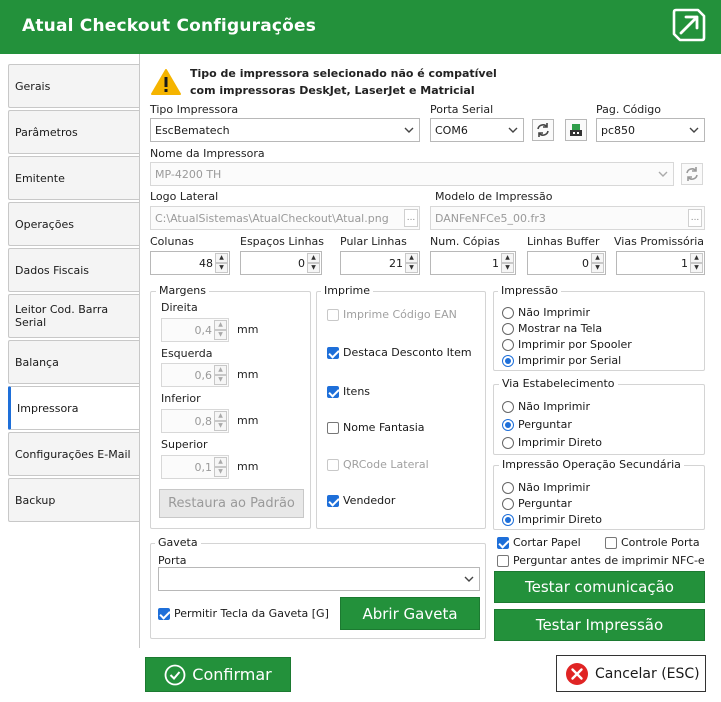  I want to click on tab-backup: Backup, so click(74, 500).